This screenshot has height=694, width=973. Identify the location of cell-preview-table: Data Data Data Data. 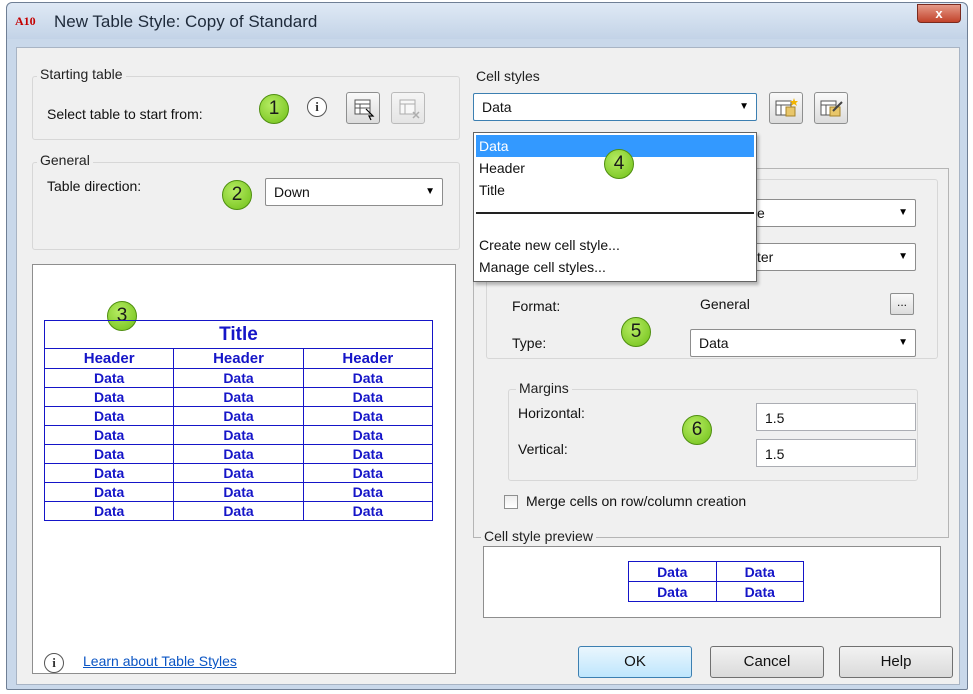
(716, 581).